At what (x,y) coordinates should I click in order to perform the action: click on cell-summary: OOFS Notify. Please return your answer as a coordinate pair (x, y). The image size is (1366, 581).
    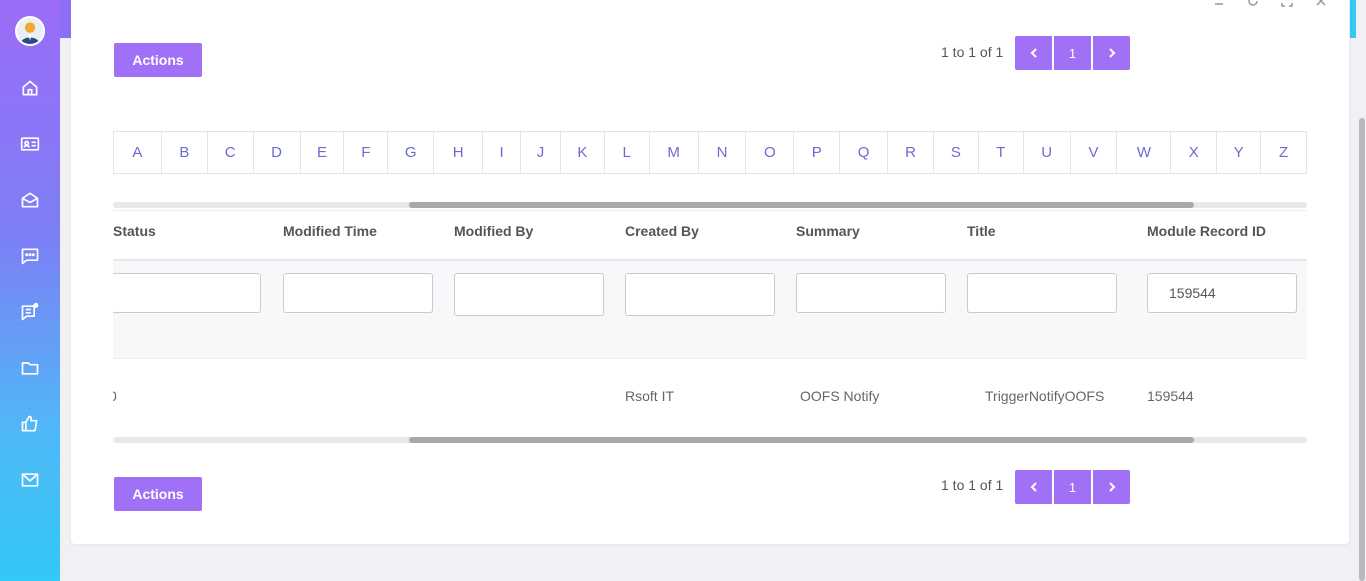
    Looking at the image, I should click on (840, 396).